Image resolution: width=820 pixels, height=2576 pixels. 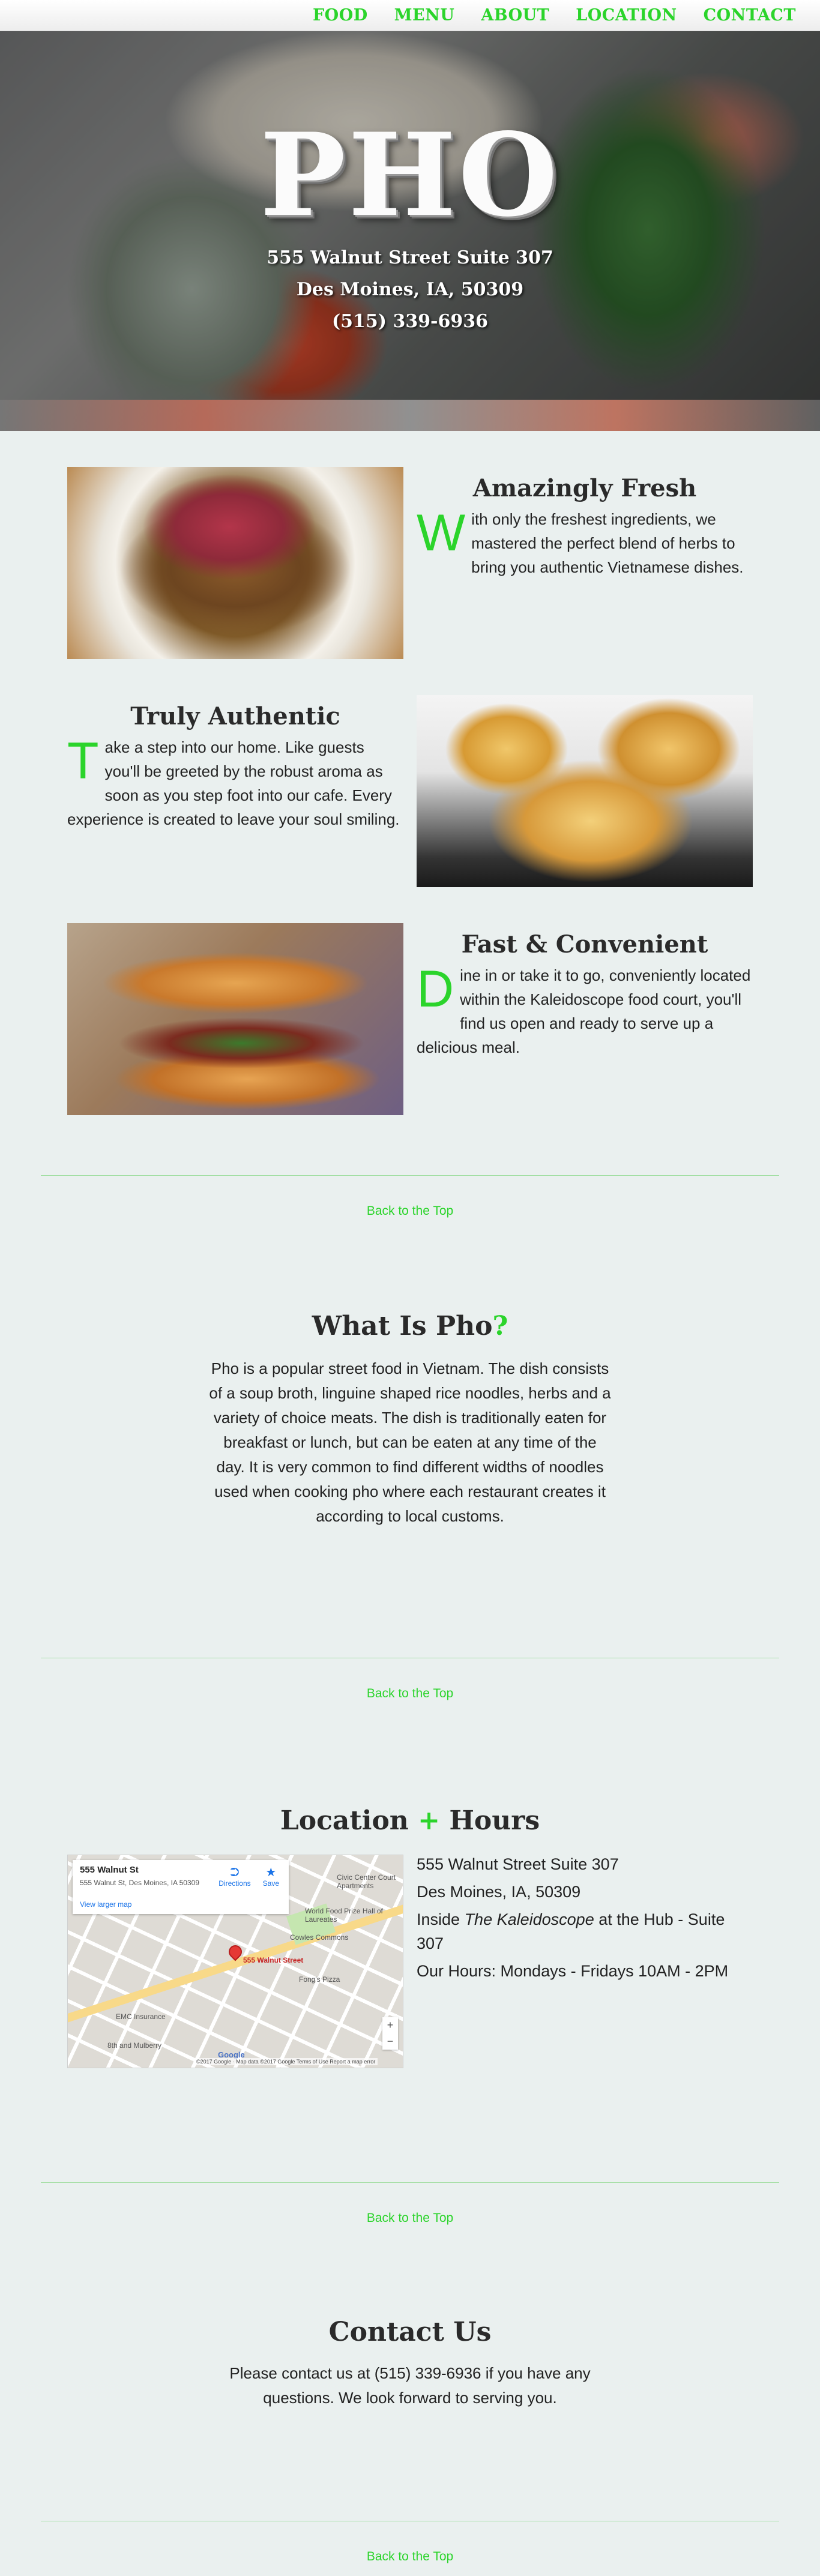 What do you see at coordinates (340, 15) in the screenshot?
I see `nav-food: FOOD` at bounding box center [340, 15].